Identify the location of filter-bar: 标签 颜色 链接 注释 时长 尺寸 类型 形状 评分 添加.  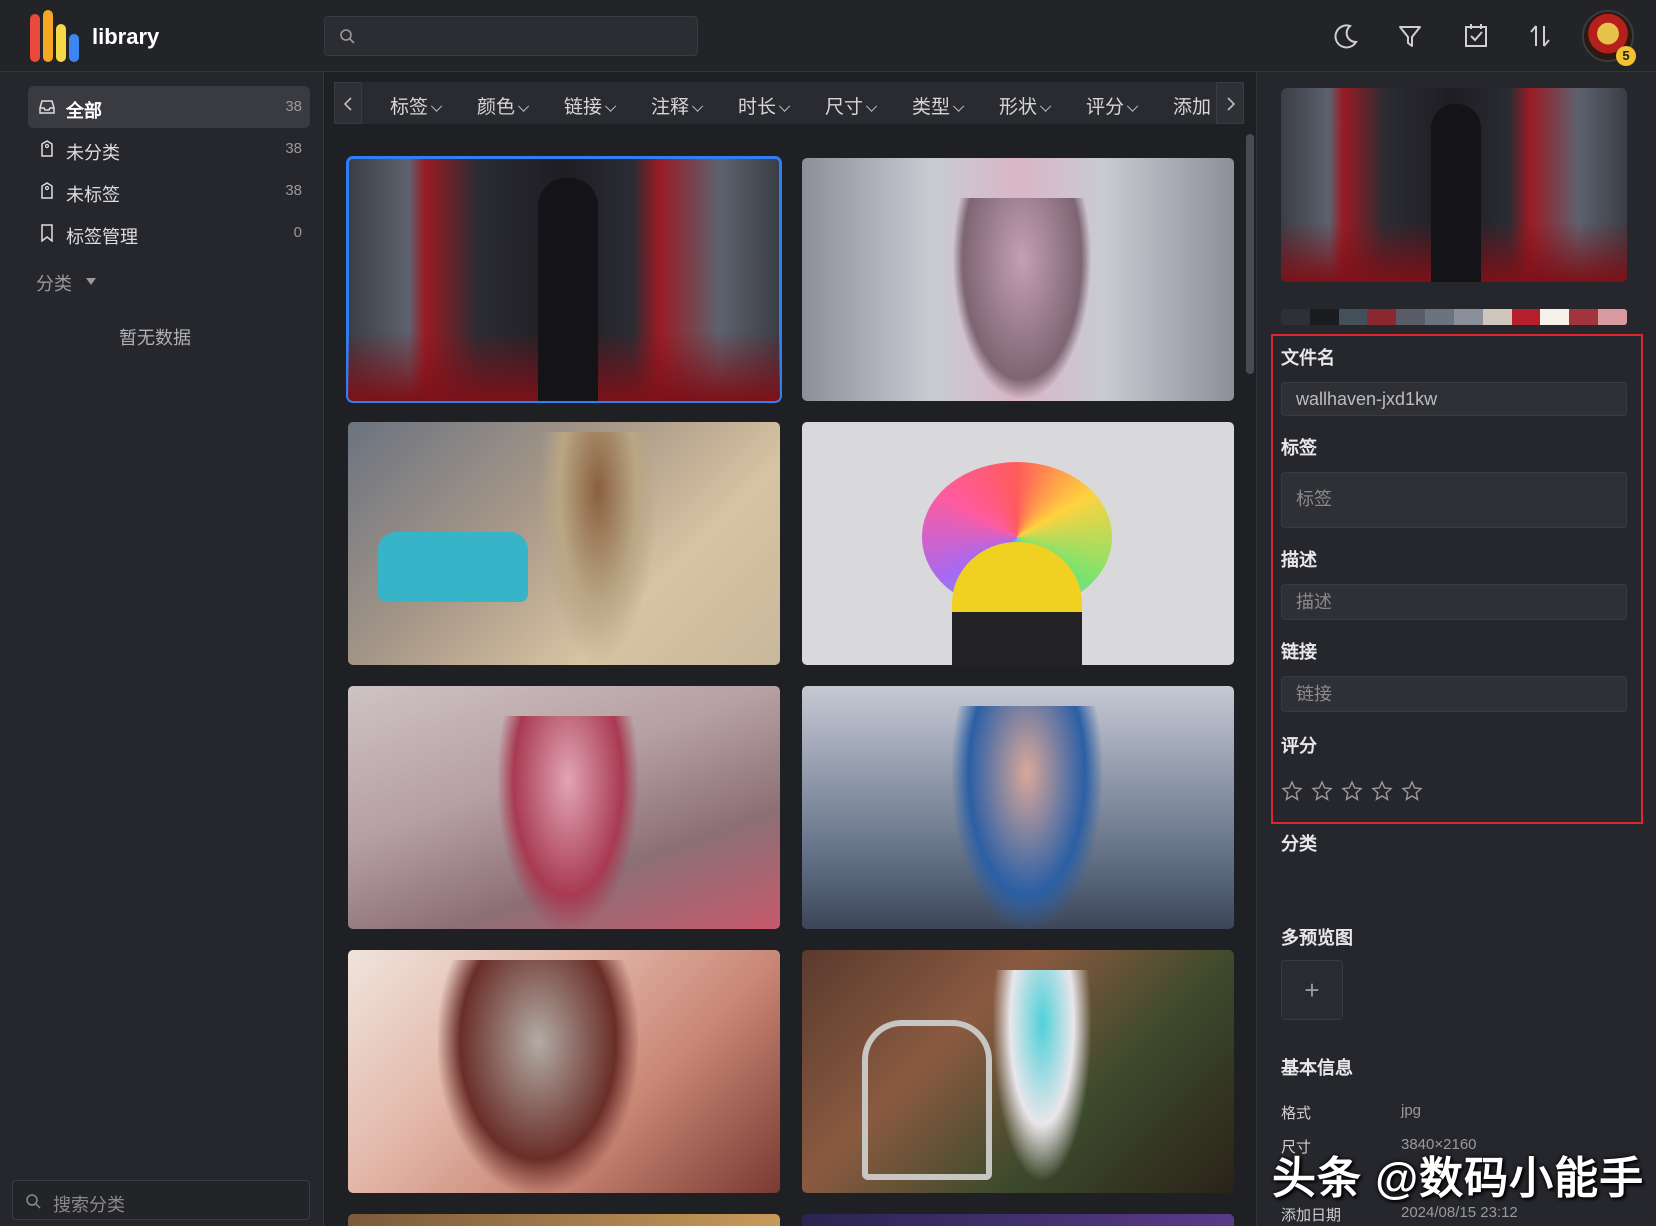
(789, 103).